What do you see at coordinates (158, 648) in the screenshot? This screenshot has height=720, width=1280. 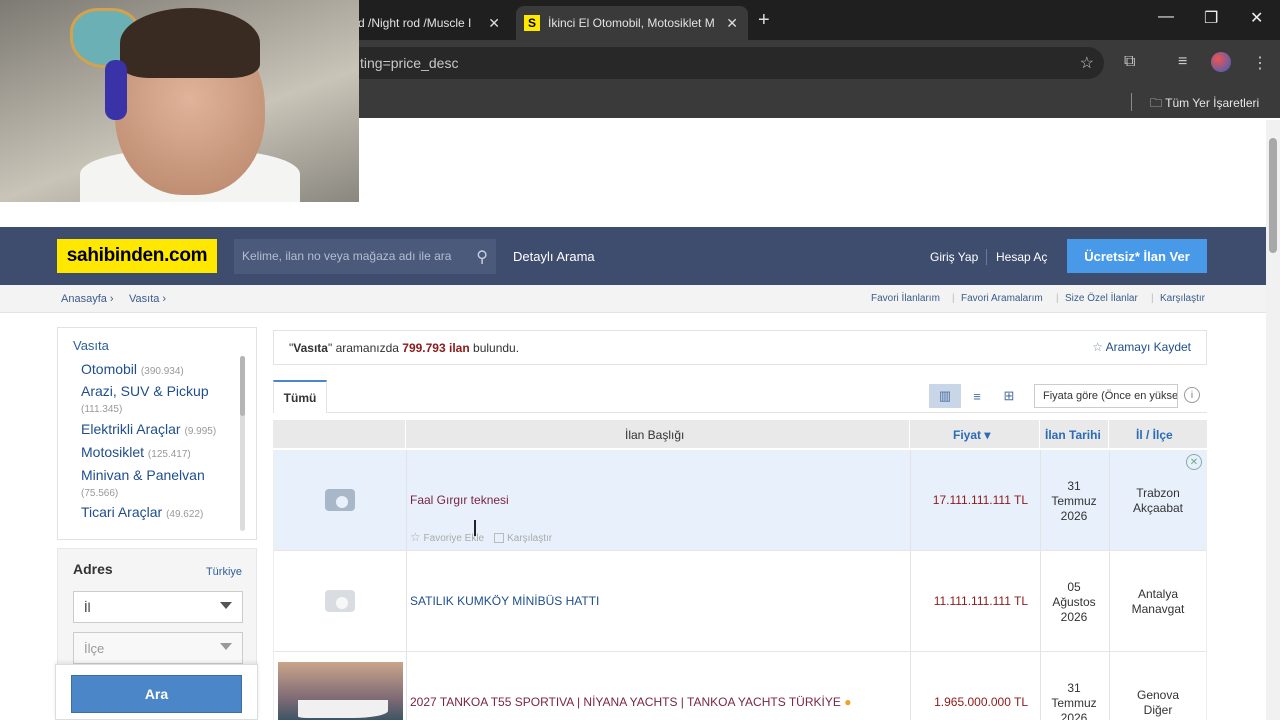 I see `district-select: İlçe` at bounding box center [158, 648].